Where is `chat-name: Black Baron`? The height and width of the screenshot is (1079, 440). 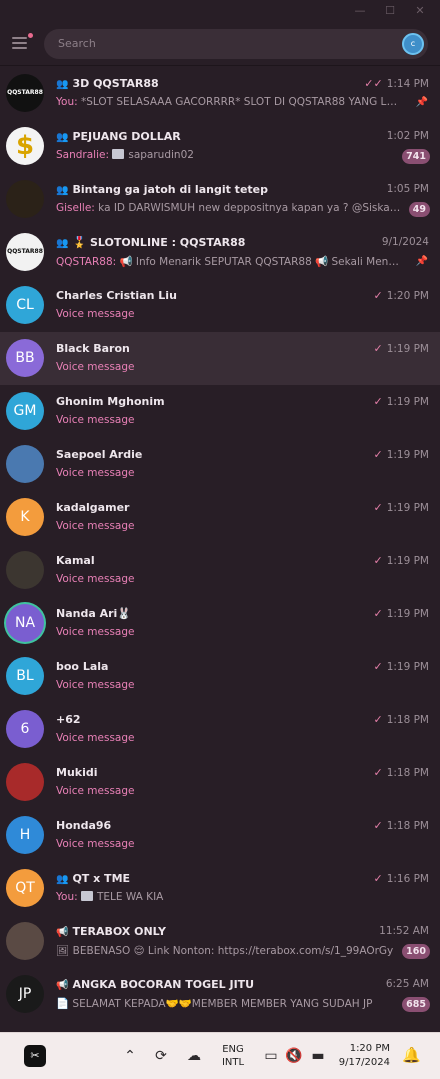 chat-name: Black Baron is located at coordinates (208, 348).